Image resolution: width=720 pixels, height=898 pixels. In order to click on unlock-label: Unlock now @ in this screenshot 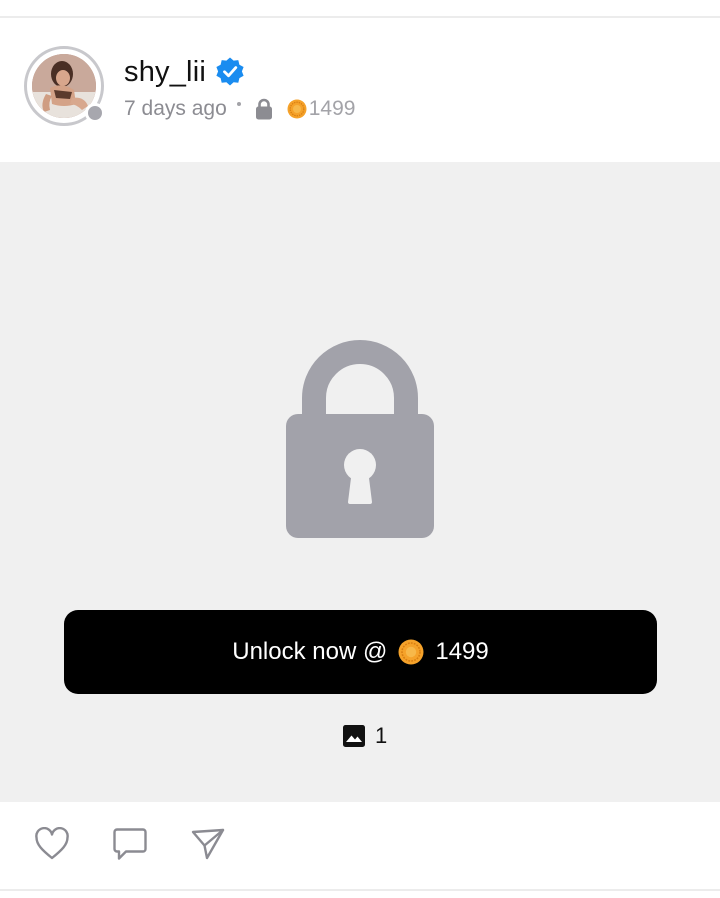, I will do `click(310, 651)`.